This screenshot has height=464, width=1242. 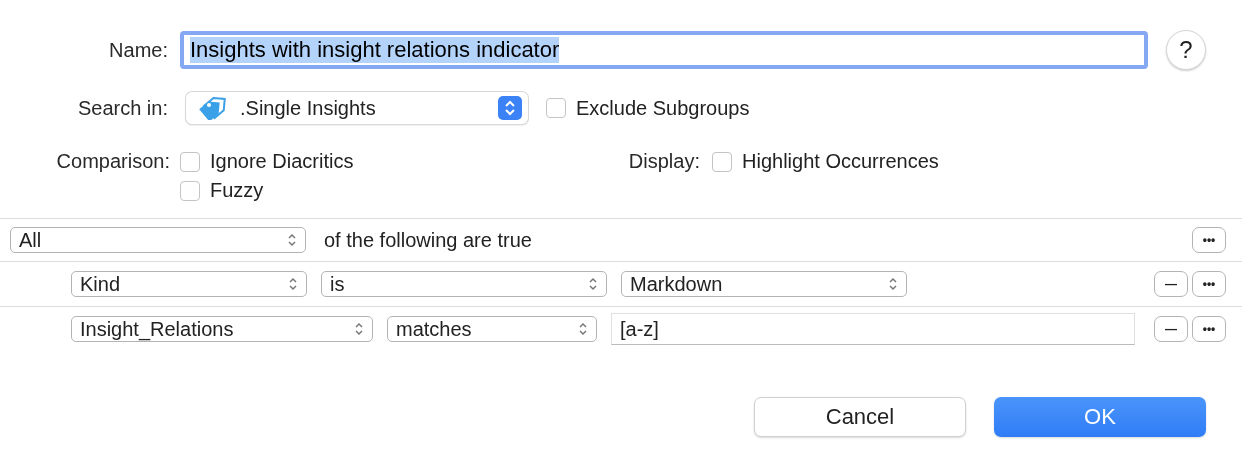 What do you see at coordinates (764, 284) in the screenshot?
I see `criterion-popup: Markdown` at bounding box center [764, 284].